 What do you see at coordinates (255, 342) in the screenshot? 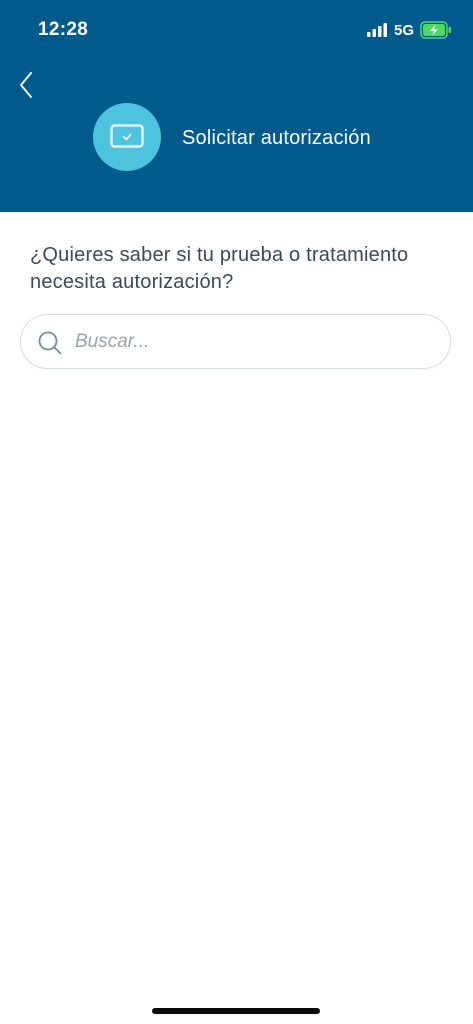
I see `search-input` at bounding box center [255, 342].